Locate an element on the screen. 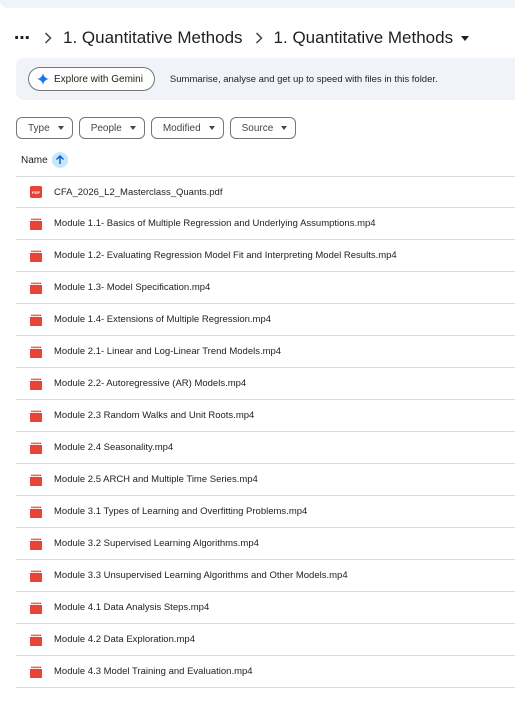  top-toolbar-strip is located at coordinates (257, 4).